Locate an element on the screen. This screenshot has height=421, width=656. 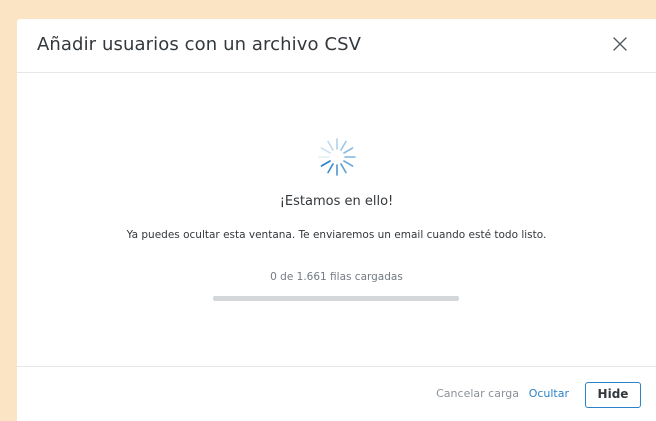
progress-count: 0 de 1.661 filas cargadas is located at coordinates (336, 277).